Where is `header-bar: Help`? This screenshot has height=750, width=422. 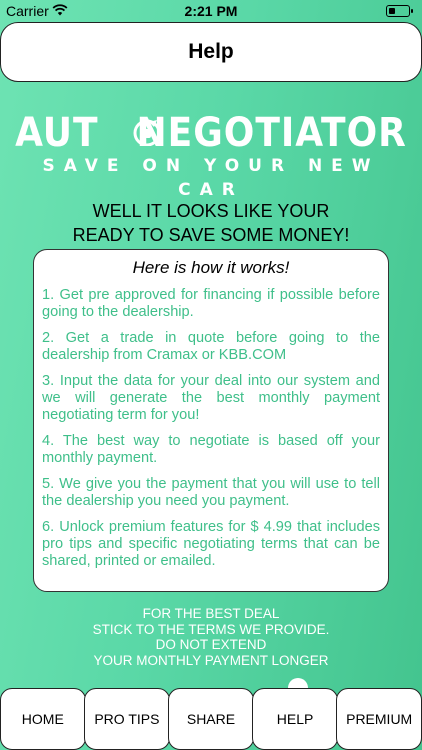
header-bar: Help is located at coordinates (211, 52).